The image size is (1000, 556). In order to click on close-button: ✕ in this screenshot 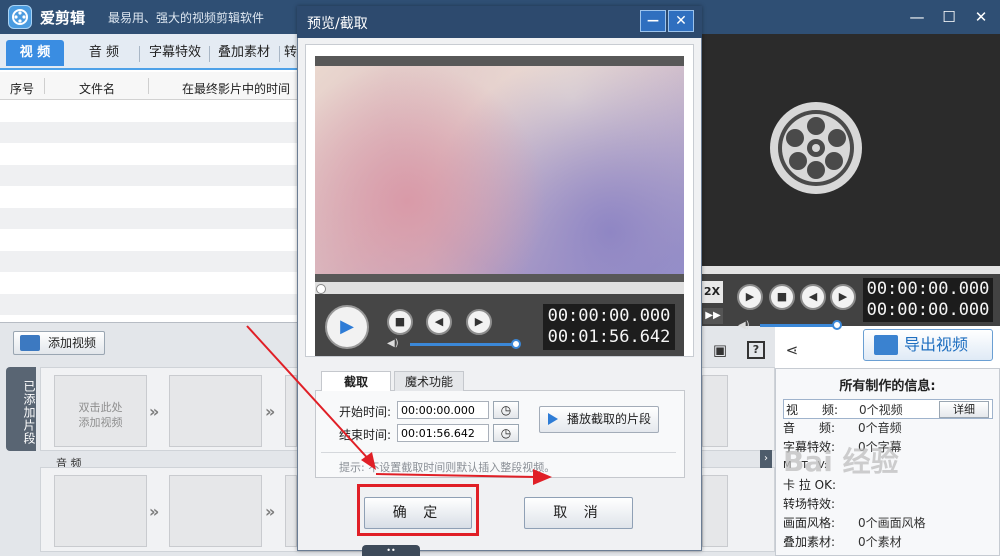, I will do `click(981, 17)`.